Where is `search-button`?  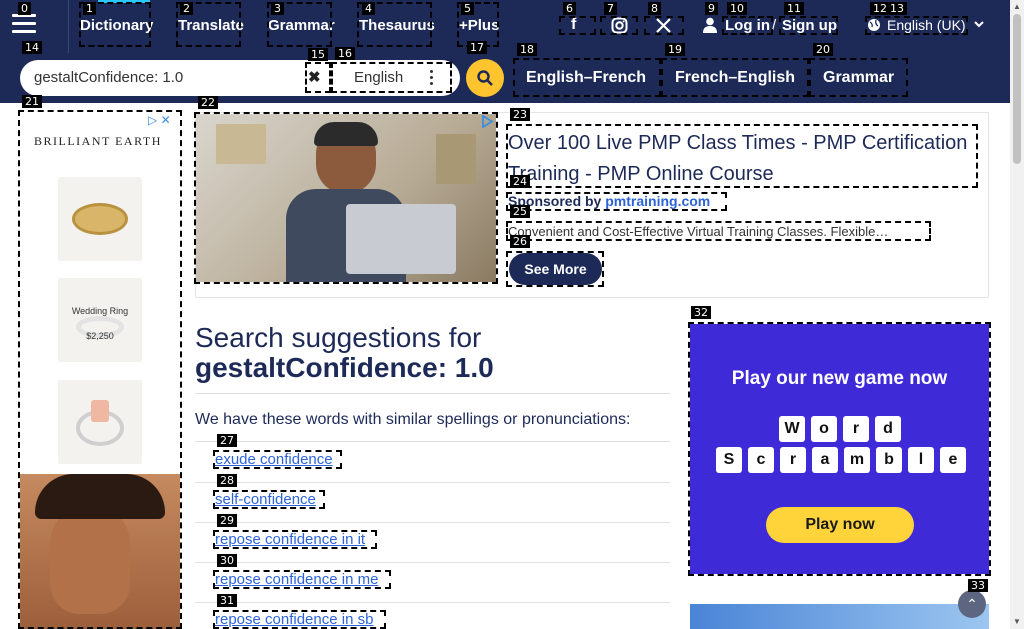 search-button is located at coordinates (485, 78).